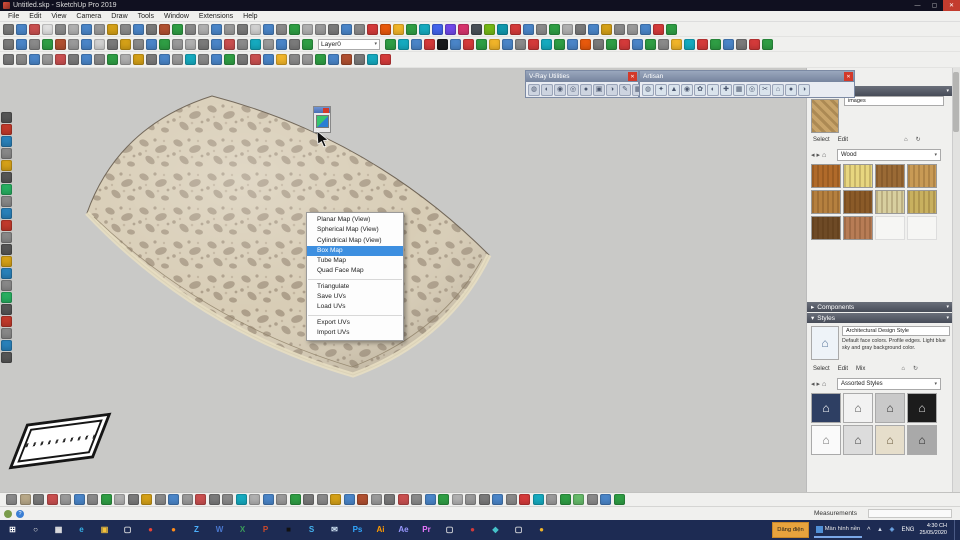 The image size is (960, 540). I want to click on scrollbar-thumb, so click(956, 102).